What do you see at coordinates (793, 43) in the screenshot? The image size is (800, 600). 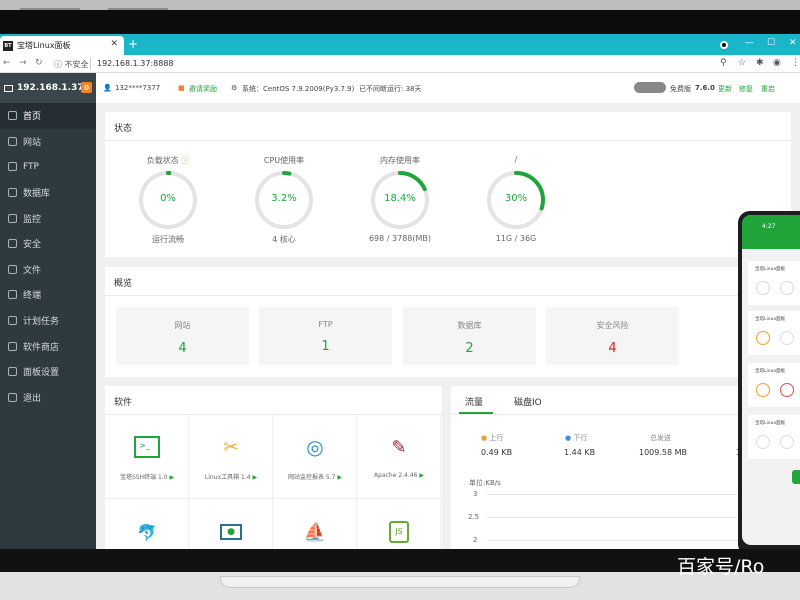 I see `close-window-icon: ✕` at bounding box center [793, 43].